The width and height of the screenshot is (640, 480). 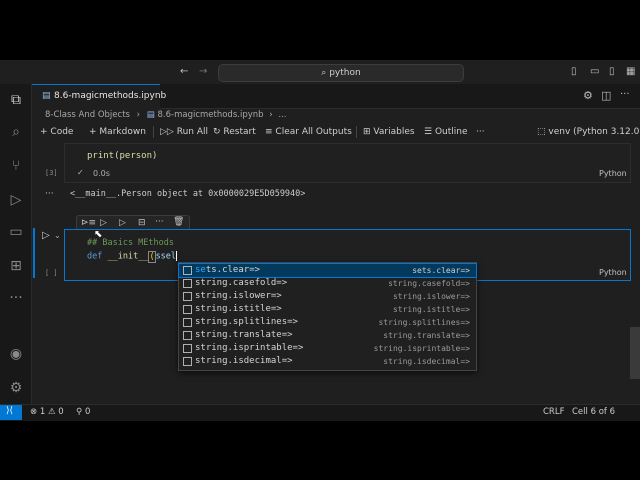 What do you see at coordinates (16, 298) in the screenshot?
I see `more-views-icon: ···` at bounding box center [16, 298].